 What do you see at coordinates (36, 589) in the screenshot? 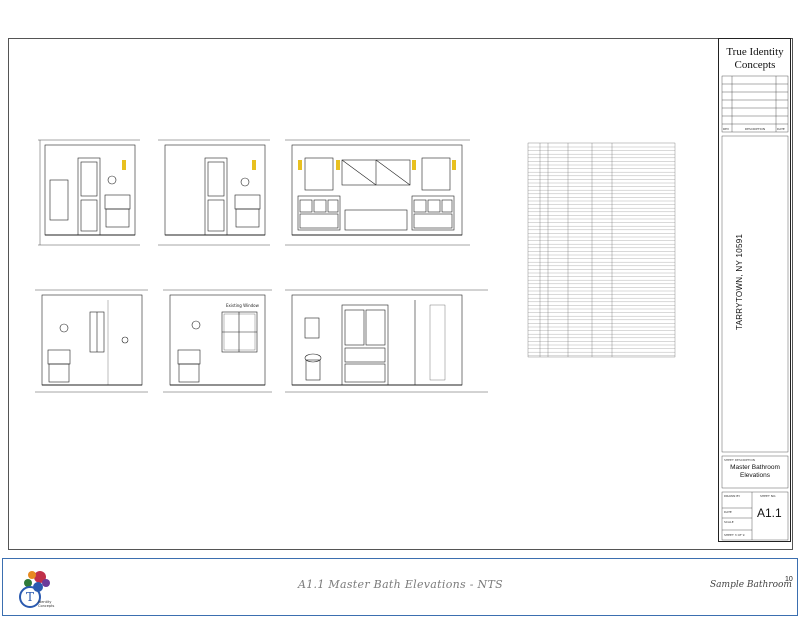
I see `company-logo-icon: T Identity Concepts` at bounding box center [36, 589].